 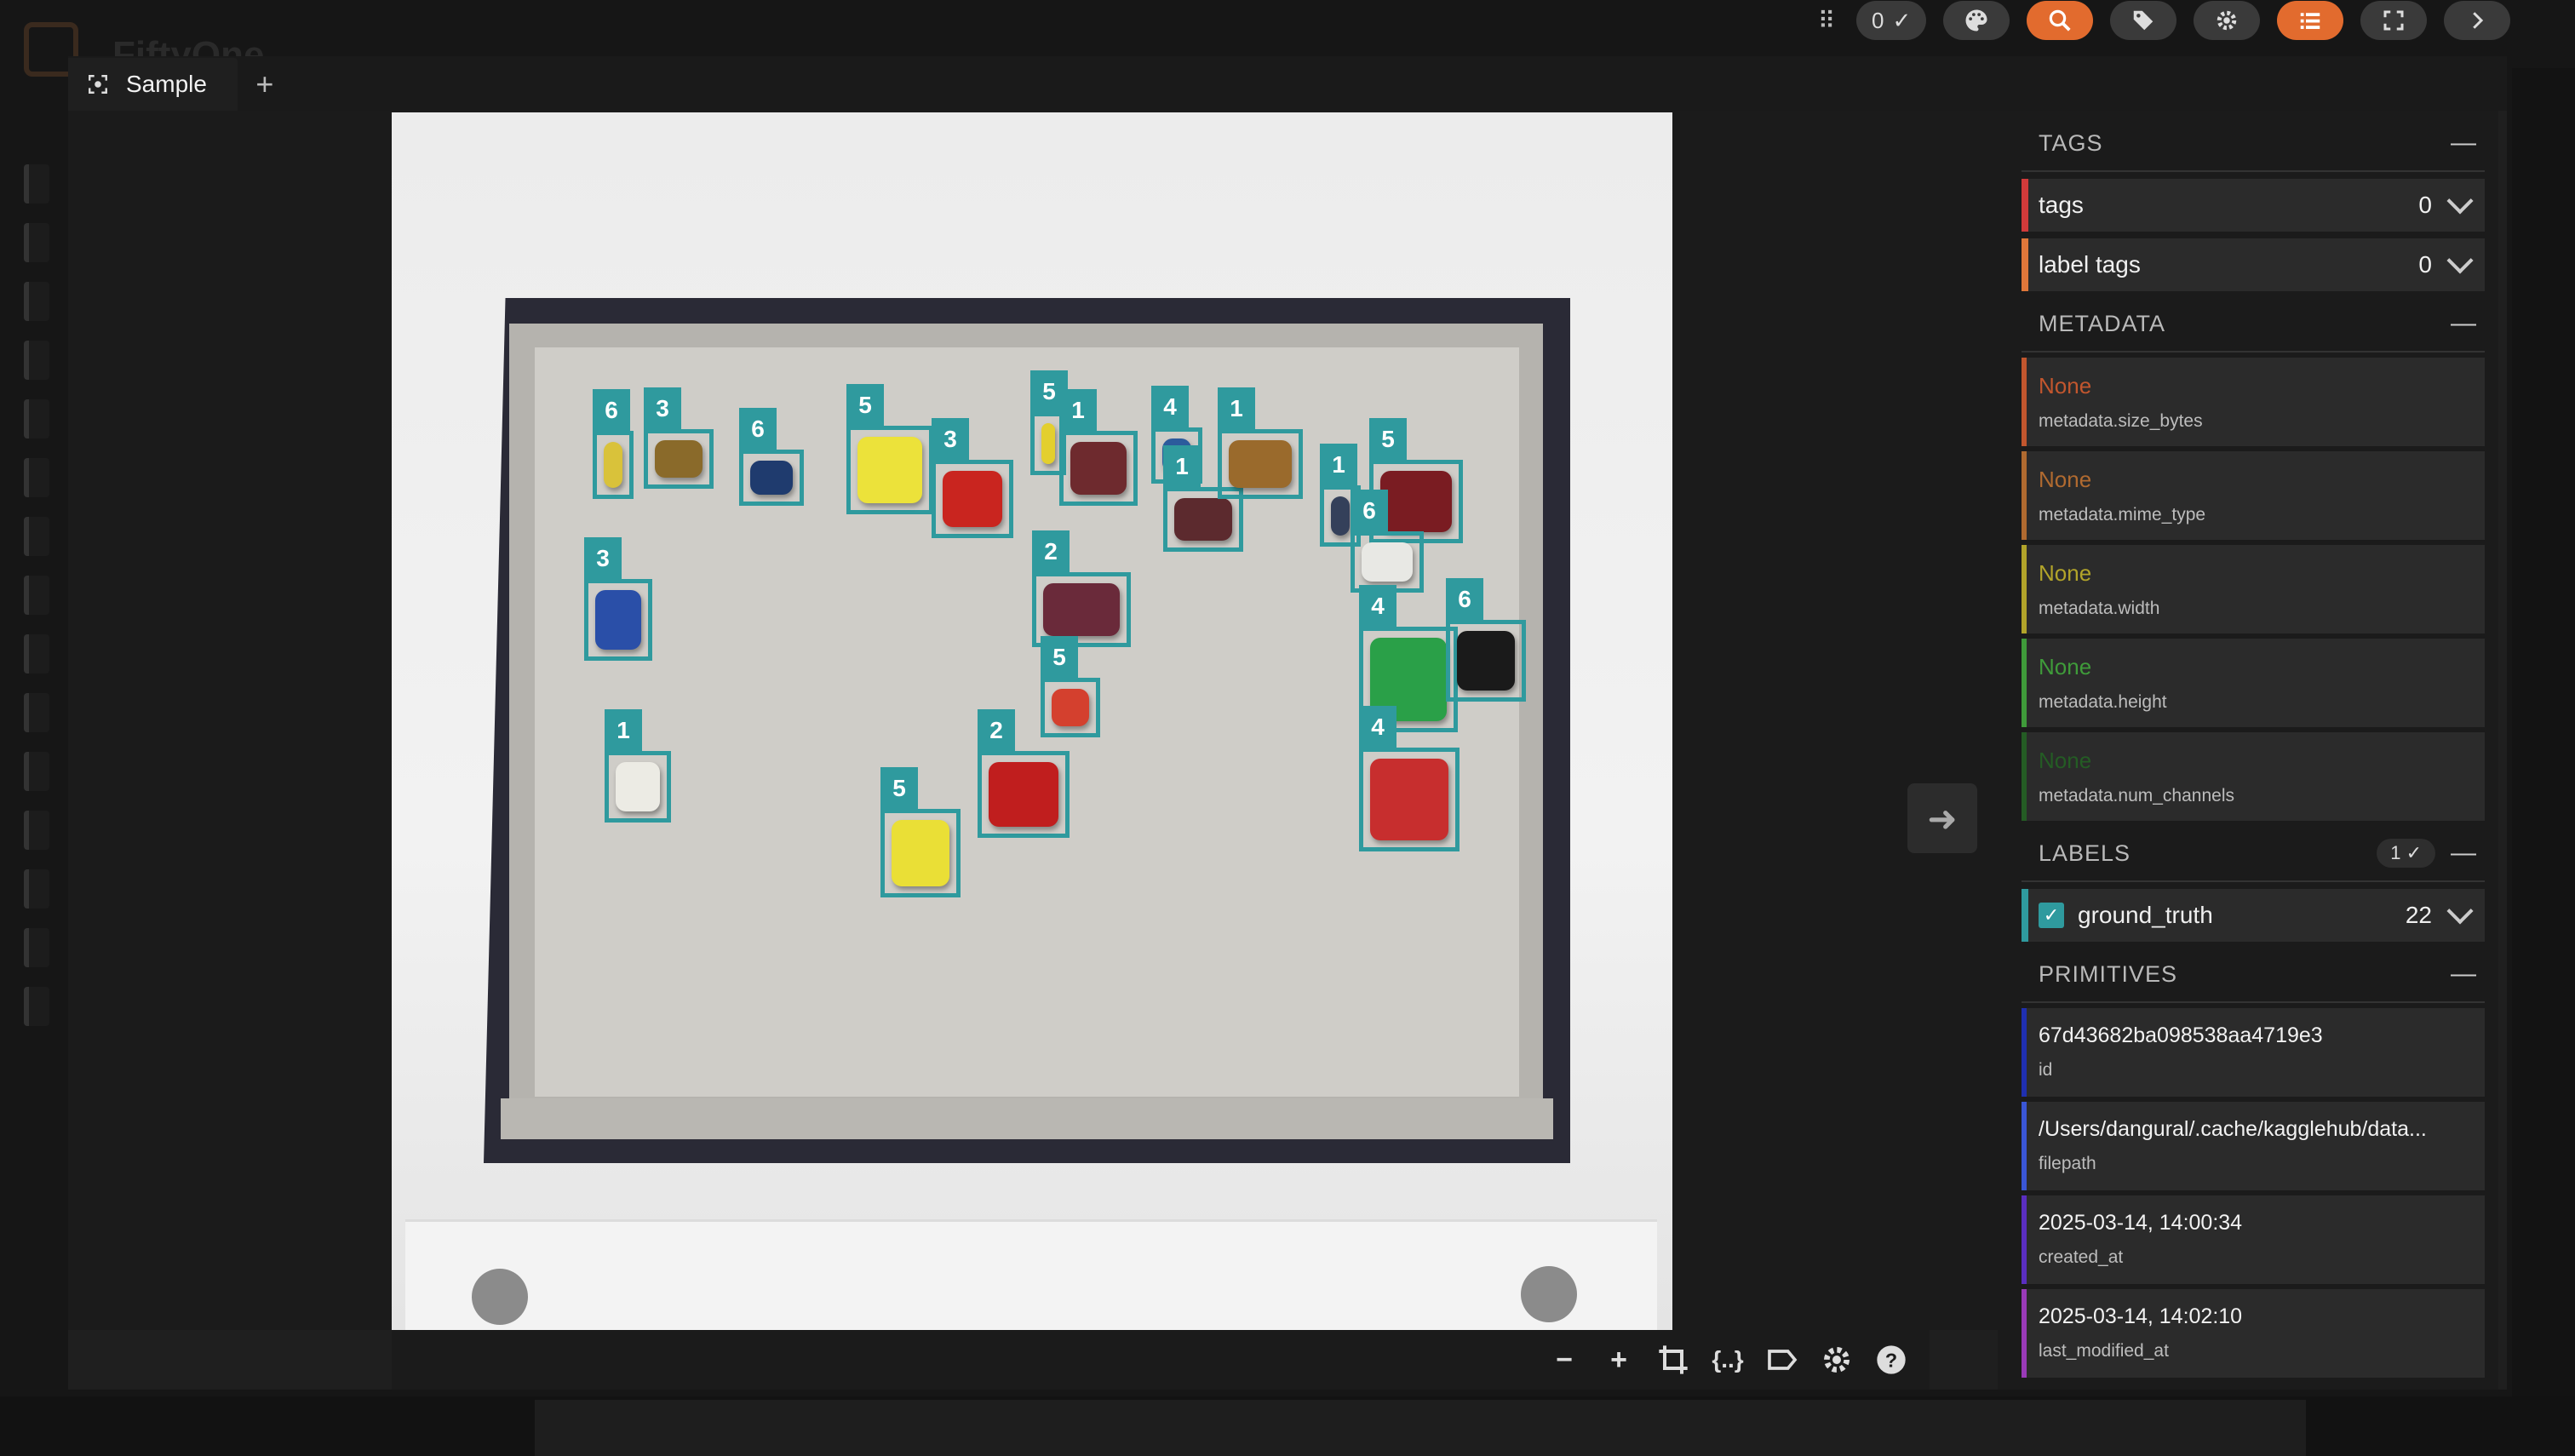 What do you see at coordinates (2141, 1316) in the screenshot?
I see `field-value: 2025-03-14, 14:02:10` at bounding box center [2141, 1316].